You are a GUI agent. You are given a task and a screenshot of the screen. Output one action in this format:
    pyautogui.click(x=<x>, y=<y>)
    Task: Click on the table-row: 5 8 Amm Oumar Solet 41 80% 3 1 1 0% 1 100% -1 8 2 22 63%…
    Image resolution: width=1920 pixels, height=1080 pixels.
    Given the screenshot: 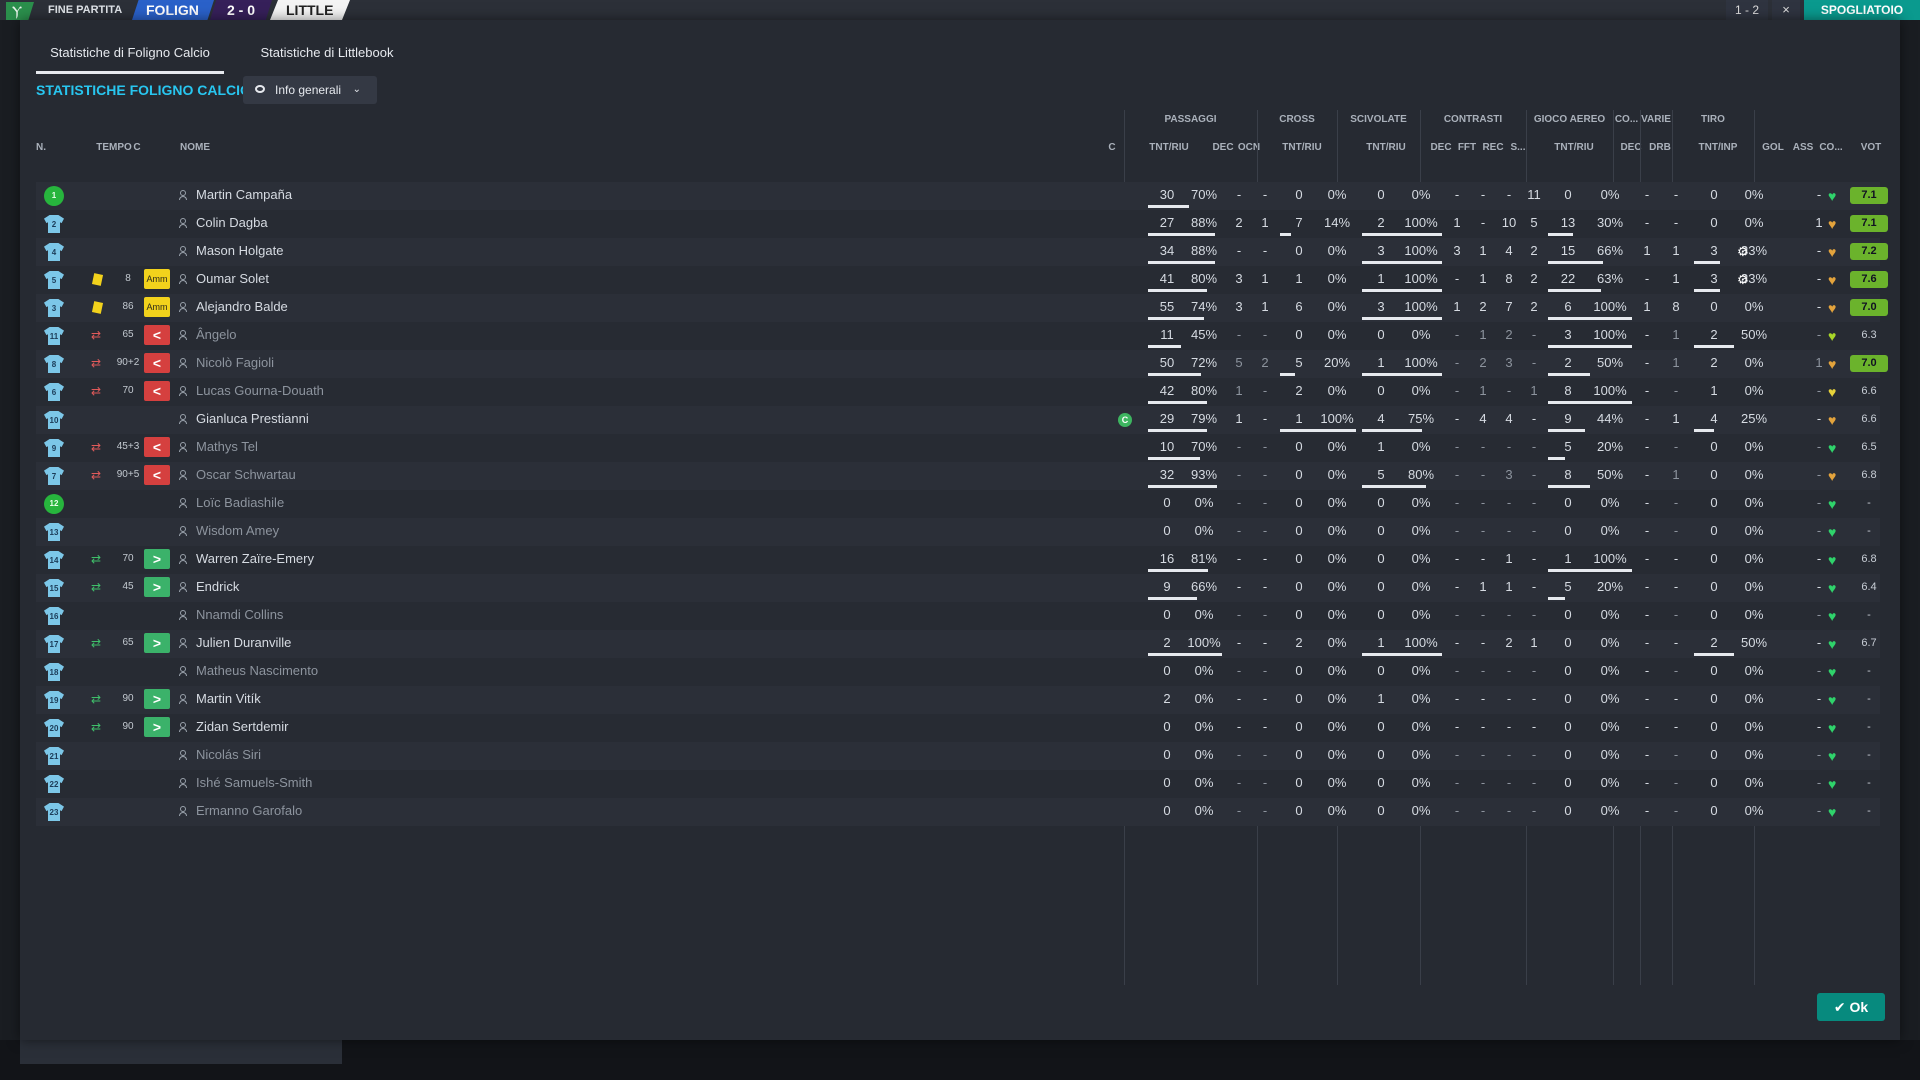 What is the action you would take?
    pyautogui.click(x=962, y=280)
    